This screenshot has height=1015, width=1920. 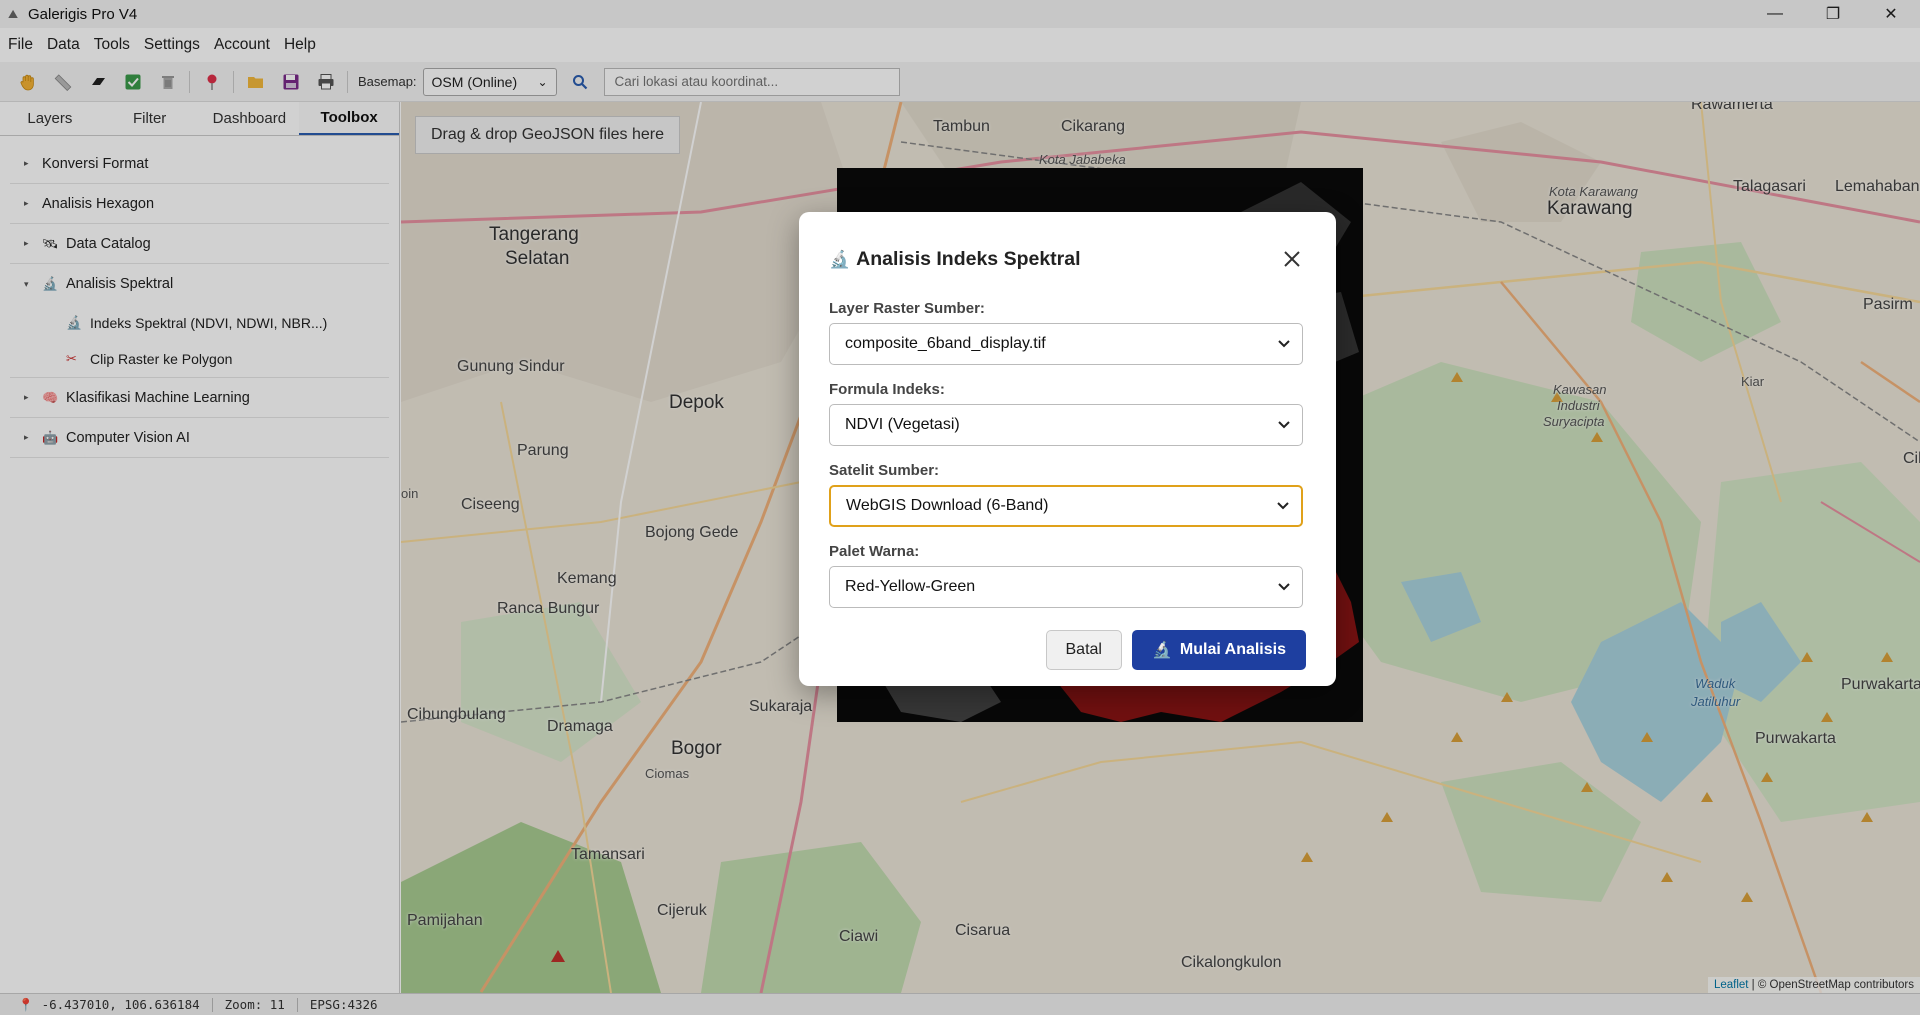 I want to click on index-formula-field: Formula Indeks: NDVI (Vegetasi), so click(x=1067, y=413).